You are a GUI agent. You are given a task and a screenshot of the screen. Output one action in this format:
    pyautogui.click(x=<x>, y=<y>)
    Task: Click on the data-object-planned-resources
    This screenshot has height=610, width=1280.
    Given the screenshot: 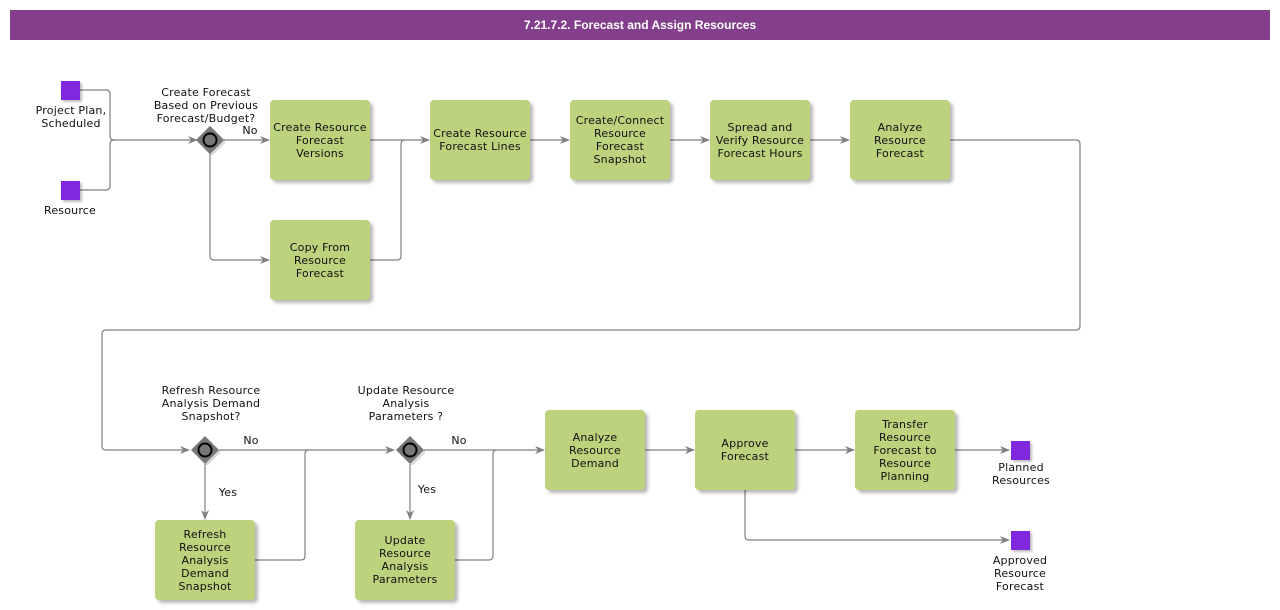 What is the action you would take?
    pyautogui.click(x=1020, y=450)
    